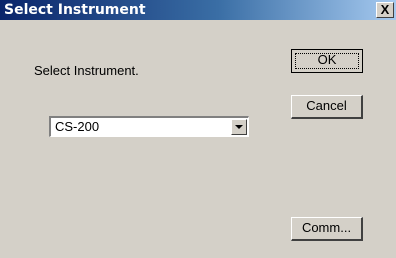  What do you see at coordinates (385, 10) in the screenshot?
I see `close-icon: X` at bounding box center [385, 10].